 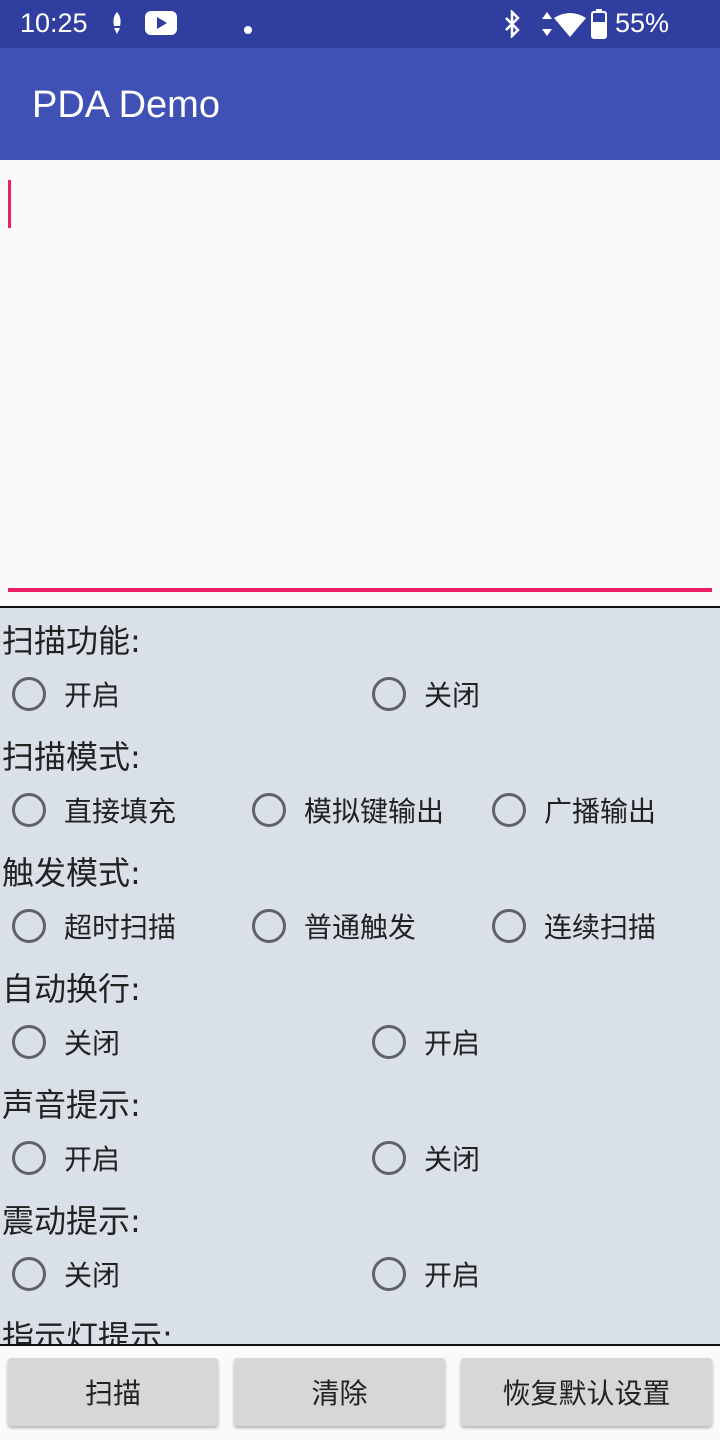 I want to click on data-arrows-icon, so click(x=547, y=26).